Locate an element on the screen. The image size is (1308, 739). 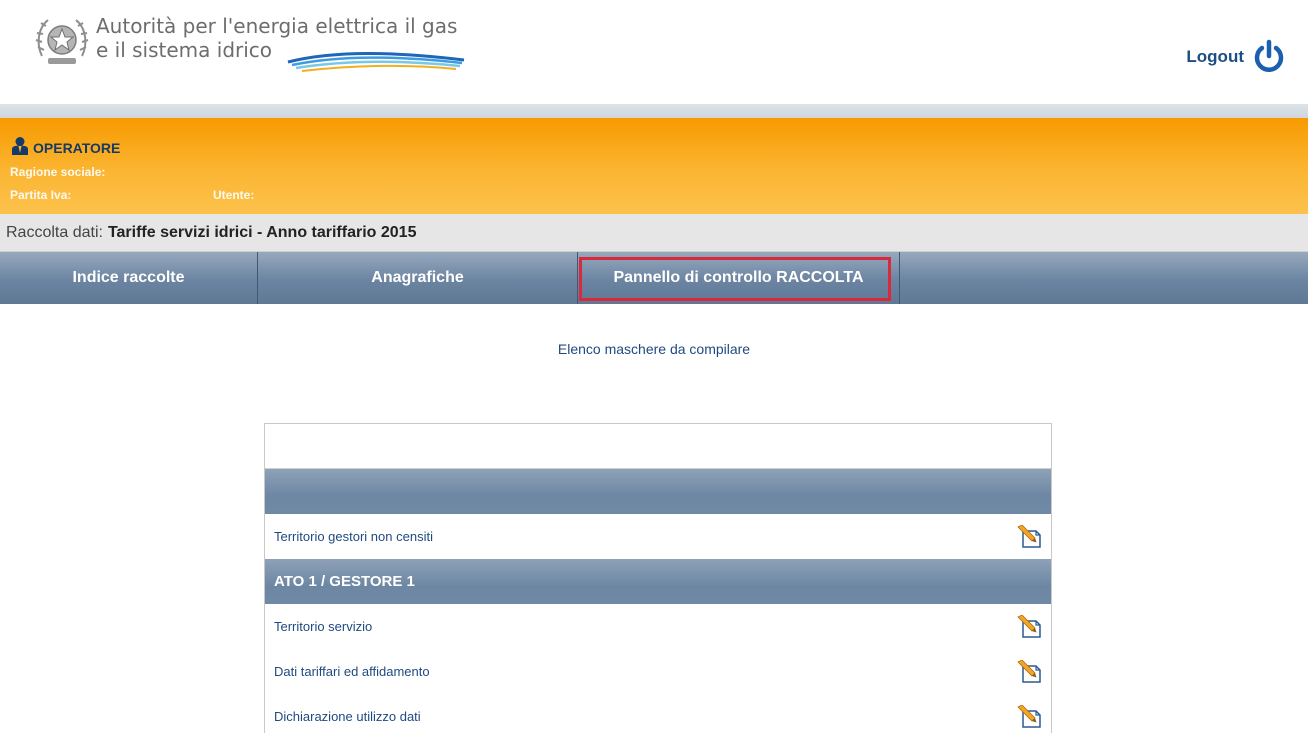
logo-line-1: Autorità per l'energia elettrica il gas is located at coordinates (277, 26).